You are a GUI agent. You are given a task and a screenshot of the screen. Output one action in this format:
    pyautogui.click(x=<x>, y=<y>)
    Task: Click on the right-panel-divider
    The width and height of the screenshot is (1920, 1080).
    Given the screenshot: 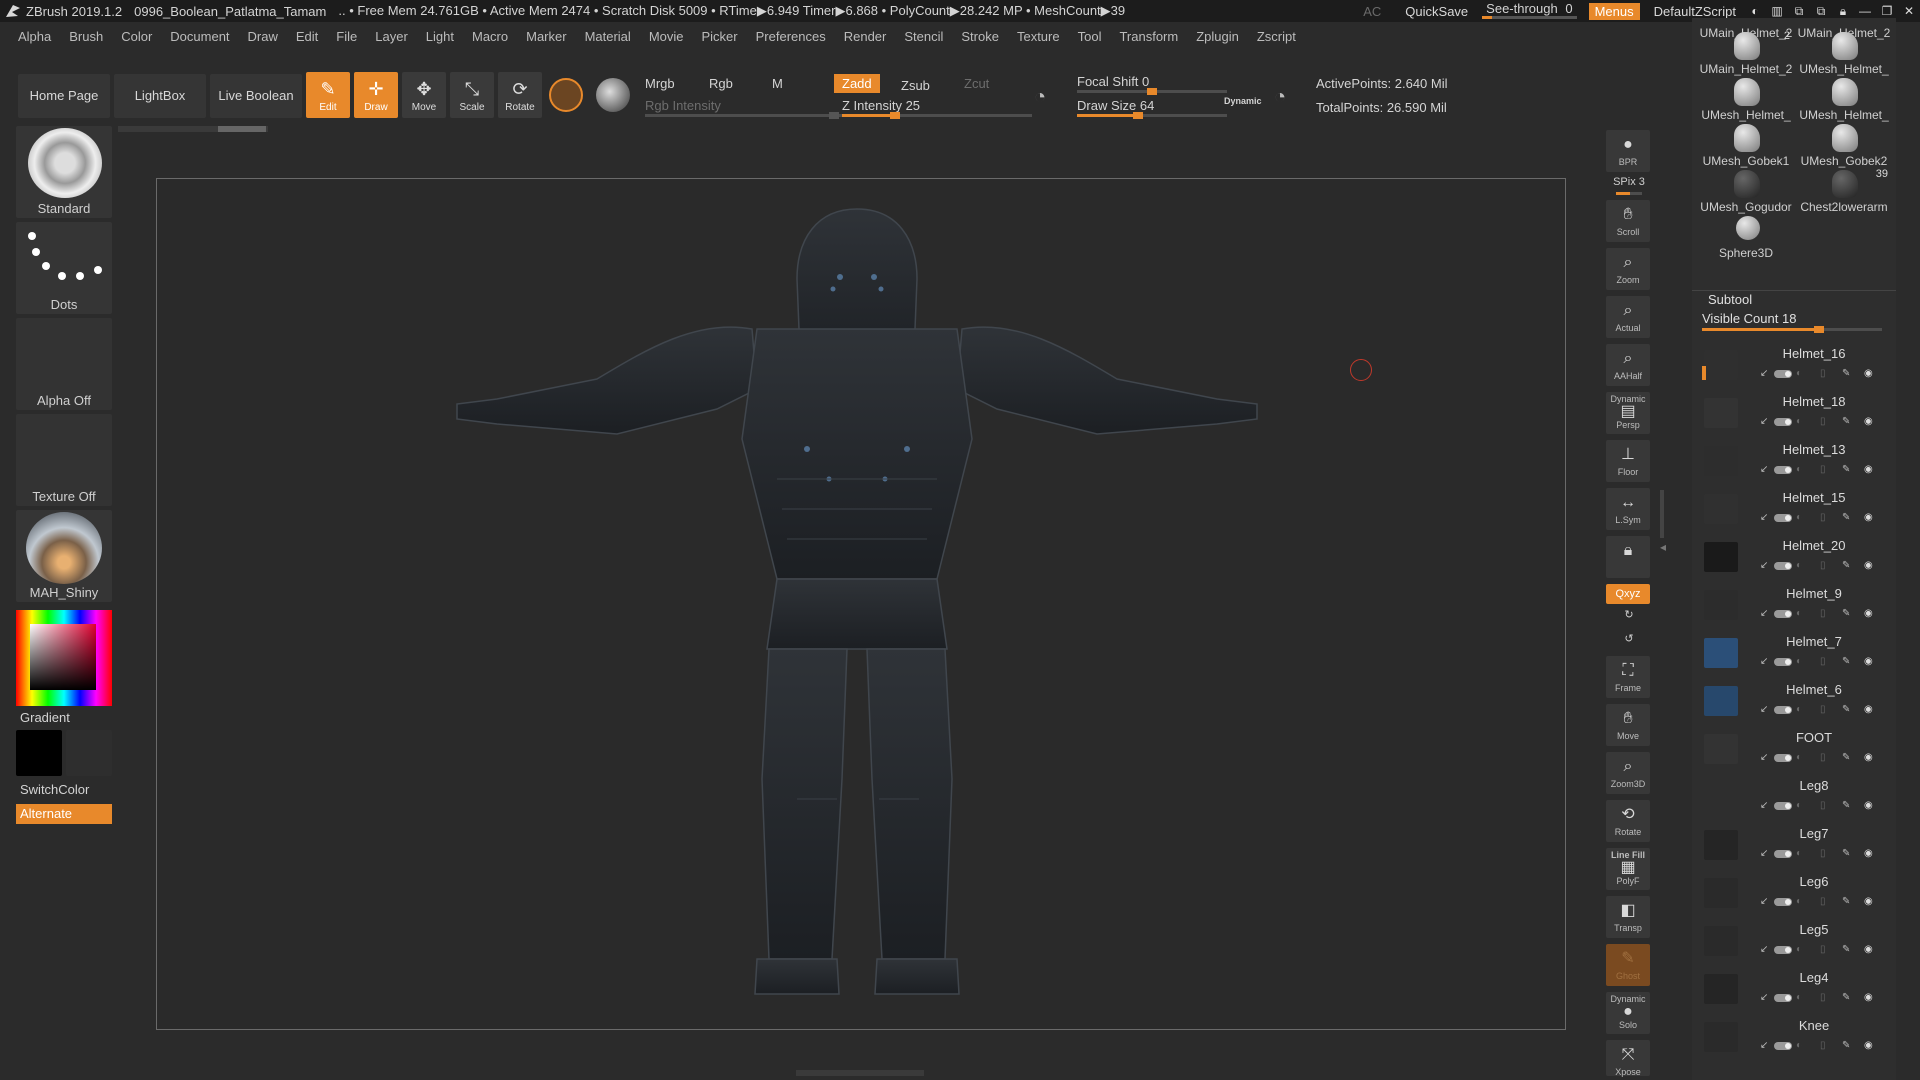 What is the action you would take?
    pyautogui.click(x=1662, y=514)
    